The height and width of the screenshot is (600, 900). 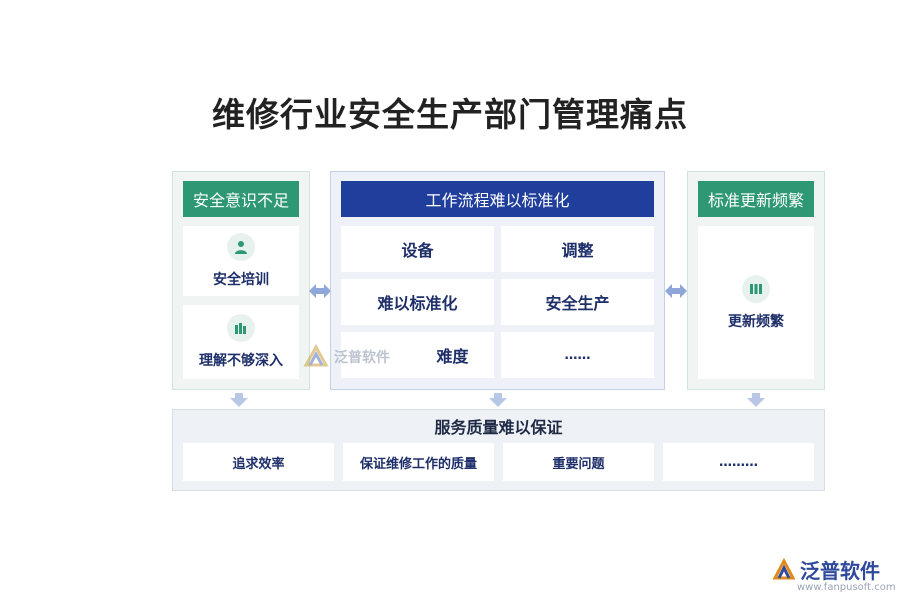 What do you see at coordinates (362, 358) in the screenshot?
I see `watermark-text: 泛普软件` at bounding box center [362, 358].